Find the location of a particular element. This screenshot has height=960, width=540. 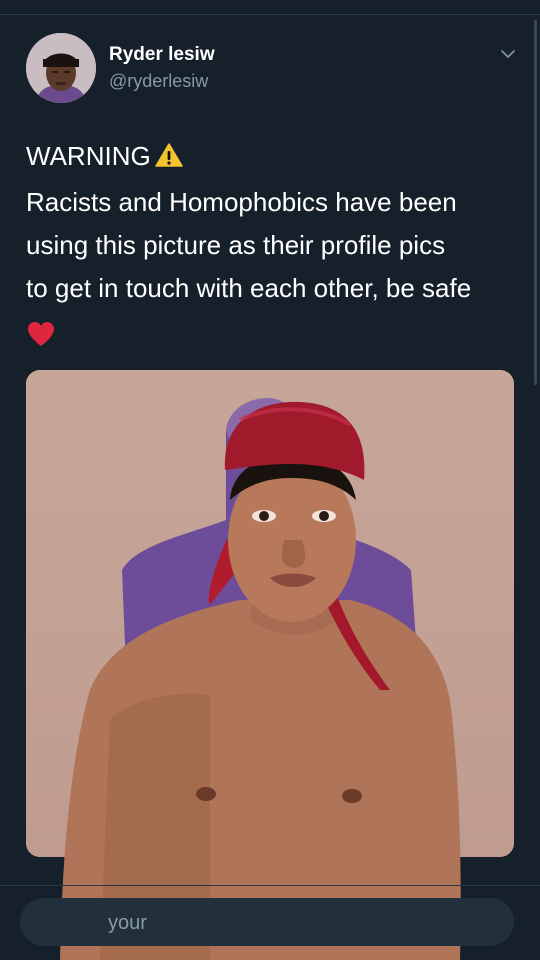

tweet-line-1: WARNING is located at coordinates (276, 158).